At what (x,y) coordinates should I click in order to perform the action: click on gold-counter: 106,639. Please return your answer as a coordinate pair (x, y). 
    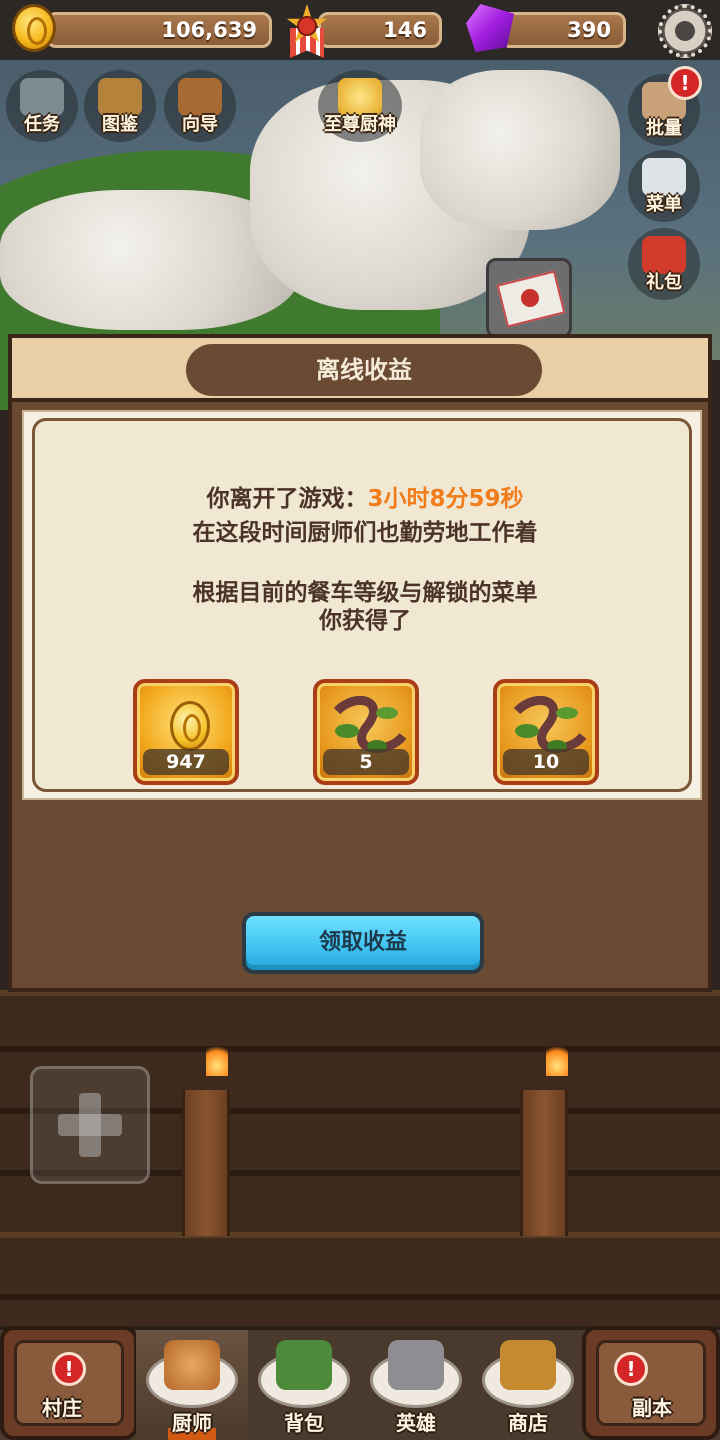
    Looking at the image, I should click on (159, 30).